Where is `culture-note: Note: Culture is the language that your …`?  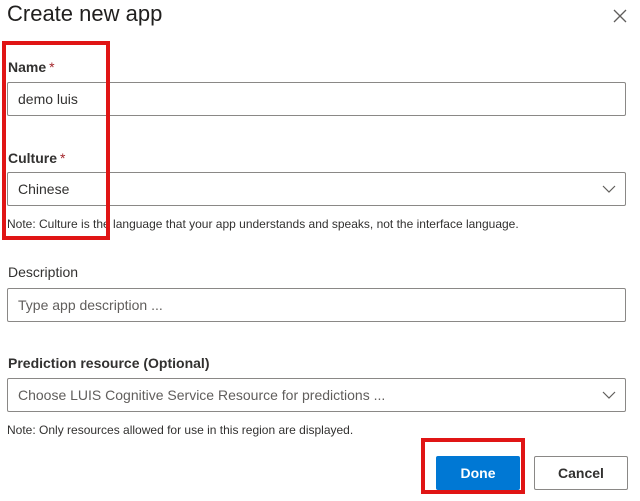
culture-note: Note: Culture is the language that your … is located at coordinates (263, 224).